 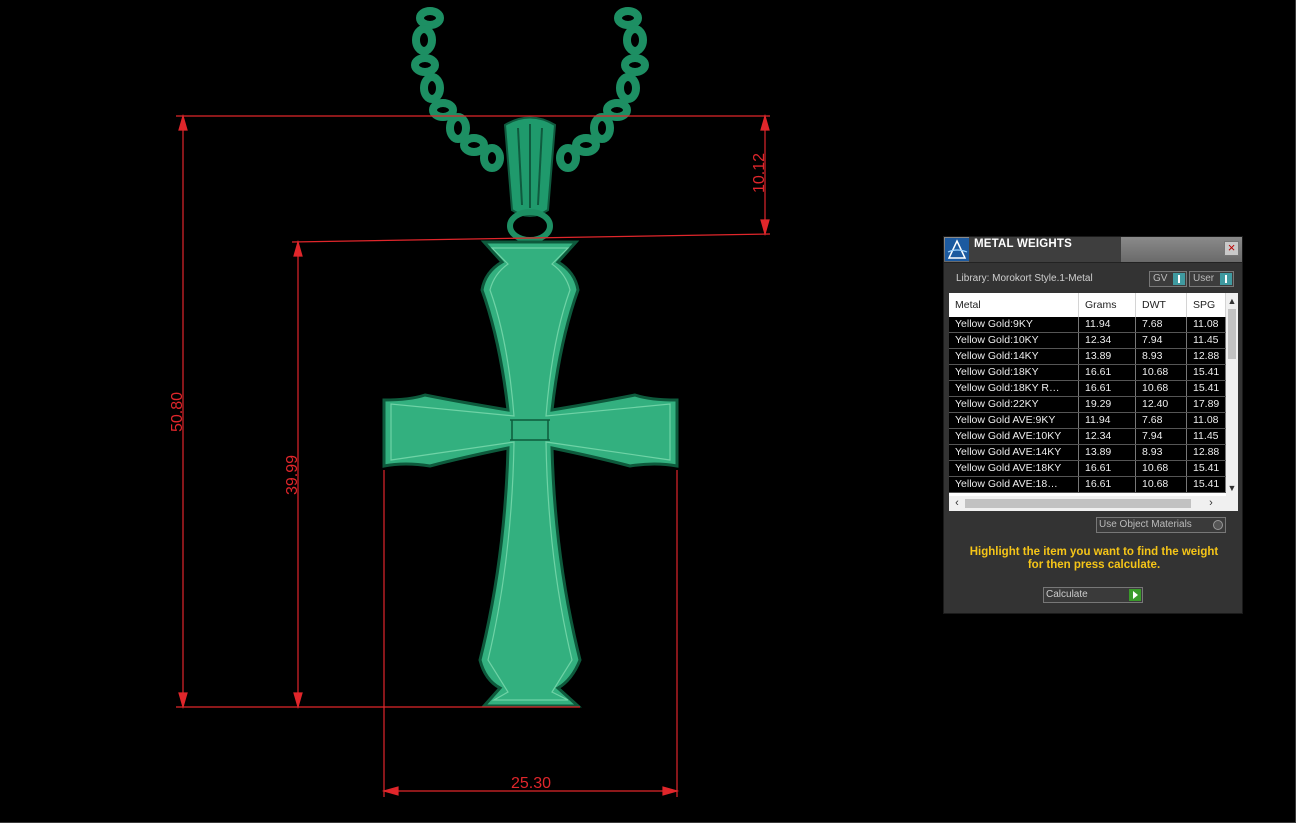 I want to click on calculate-button: Calculate, so click(x=1093, y=595).